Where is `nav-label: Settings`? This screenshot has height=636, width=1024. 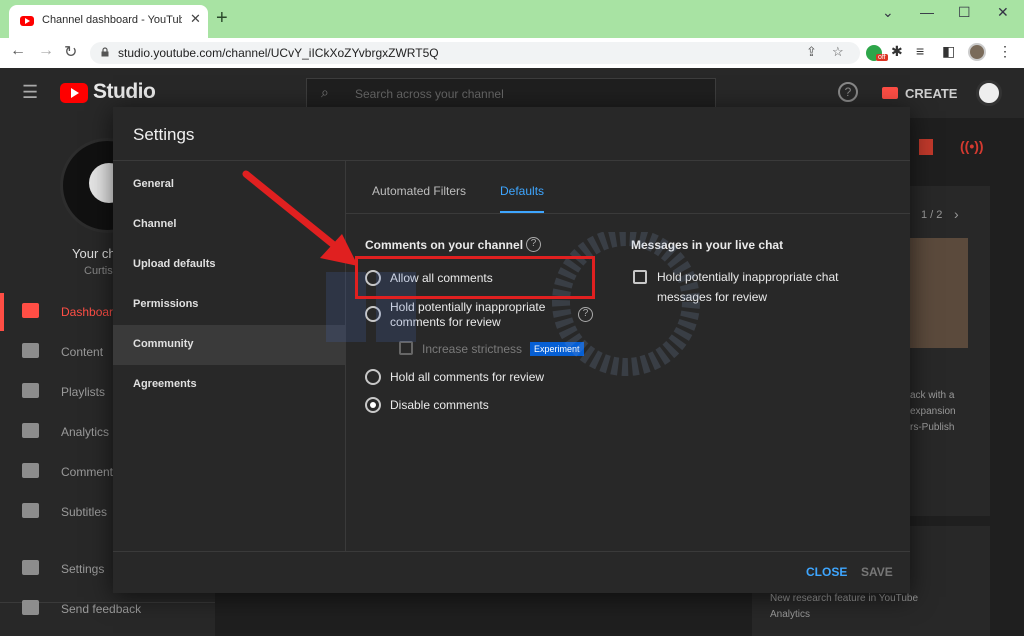 nav-label: Settings is located at coordinates (83, 569).